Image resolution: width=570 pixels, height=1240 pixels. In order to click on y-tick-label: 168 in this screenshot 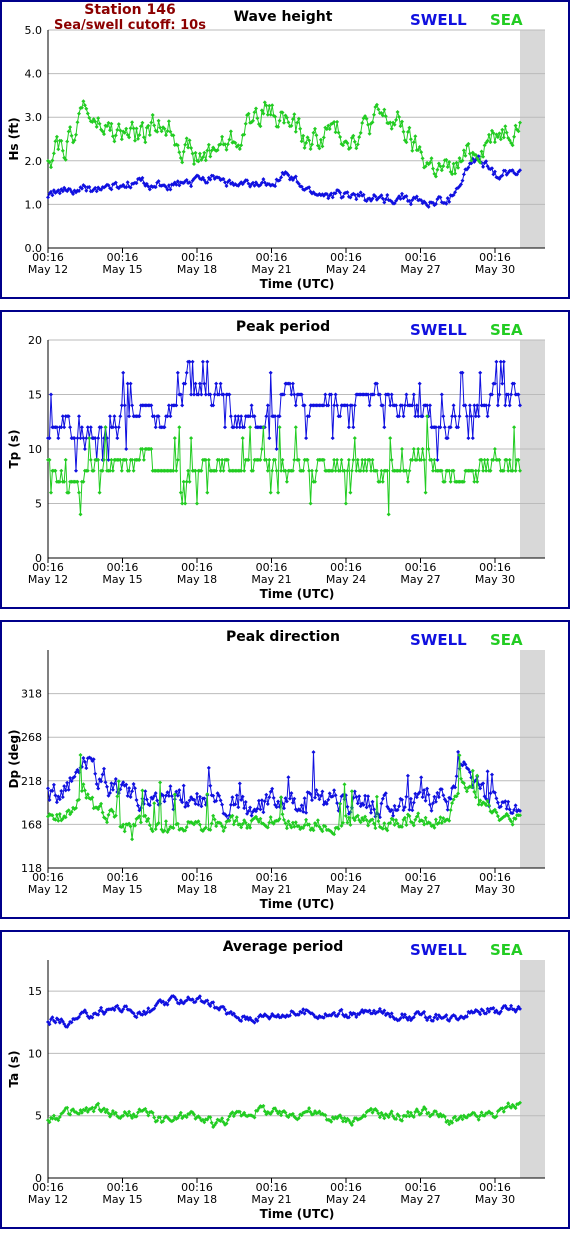, I will do `click(31, 824)`.